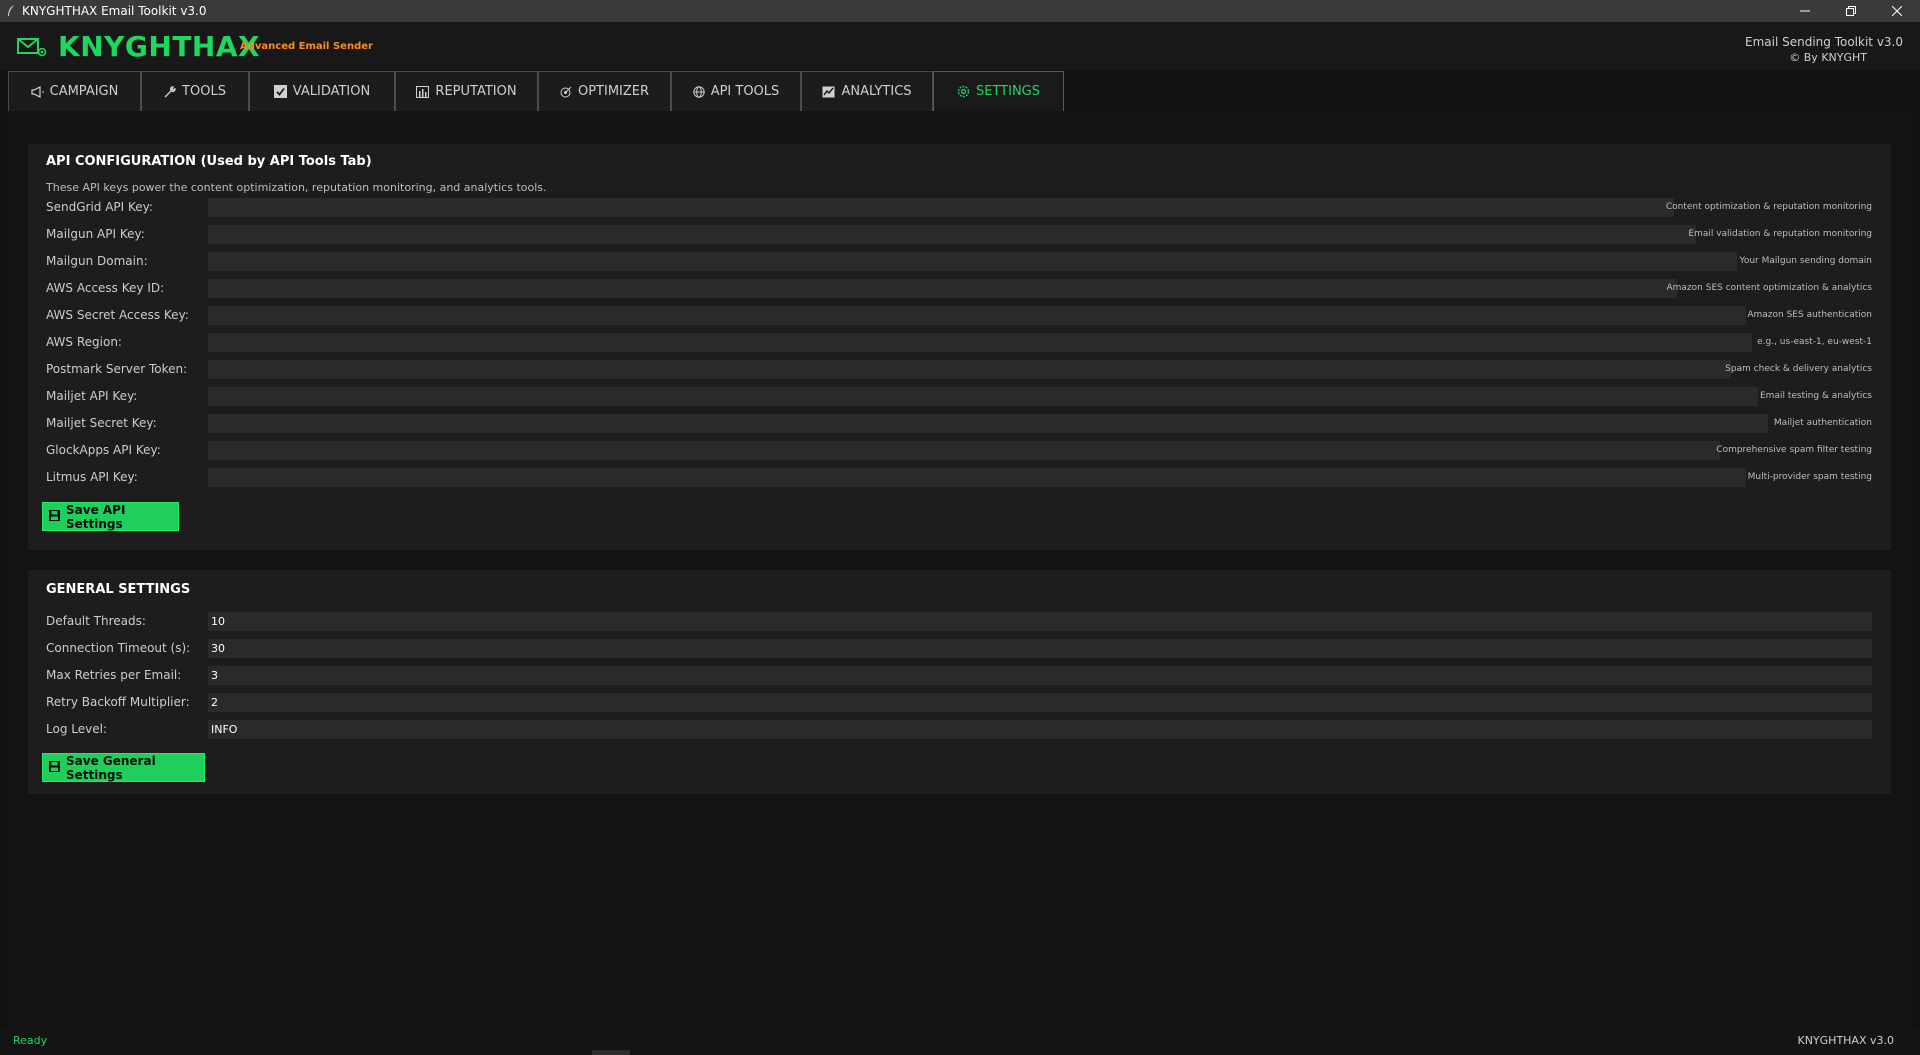  I want to click on retry-backoff-input, so click(1040, 702).